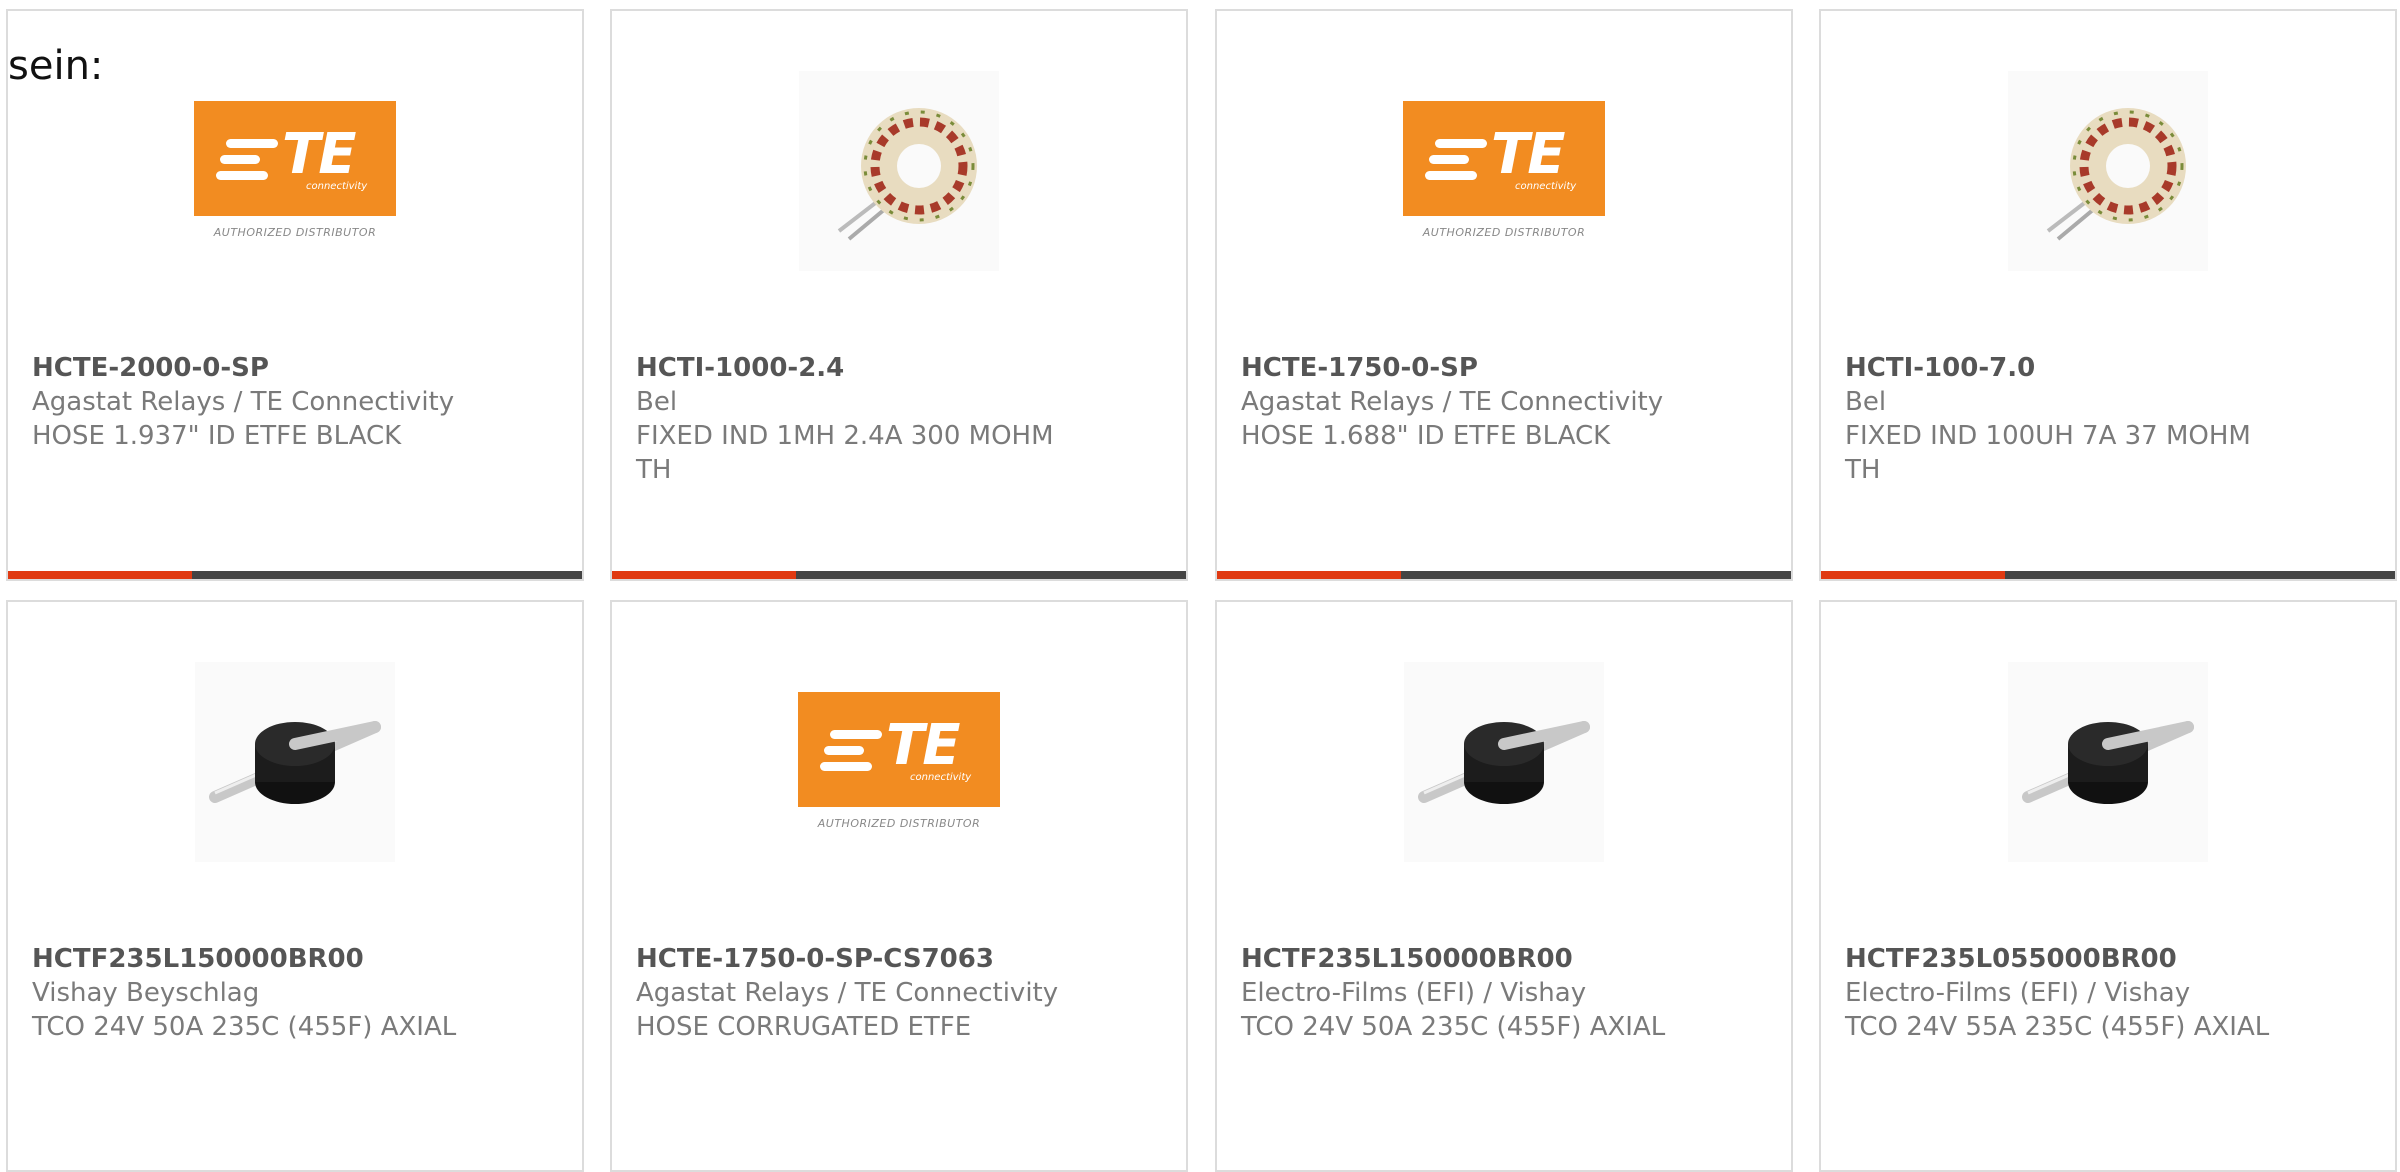 Image resolution: width=2400 pixels, height=1172 pixels. What do you see at coordinates (906, 959) in the screenshot?
I see `part-number-link: HCTE-1750-0-SP-CS7063` at bounding box center [906, 959].